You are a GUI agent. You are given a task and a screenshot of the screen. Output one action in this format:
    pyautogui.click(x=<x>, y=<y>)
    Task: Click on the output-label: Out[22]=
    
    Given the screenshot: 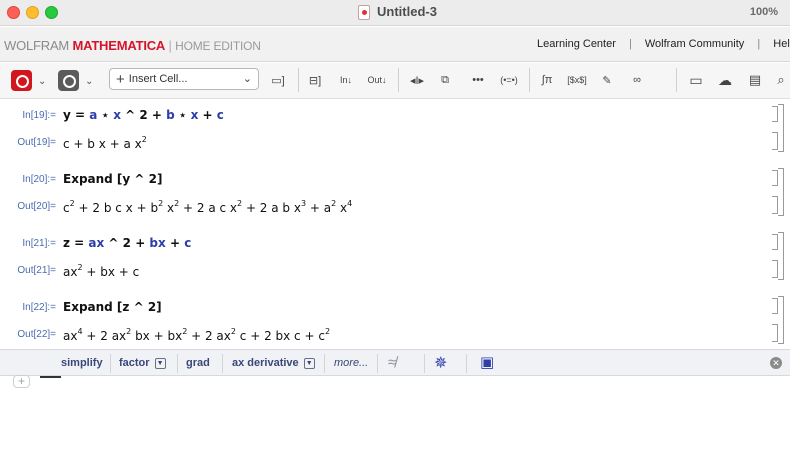 What is the action you would take?
    pyautogui.click(x=36, y=334)
    